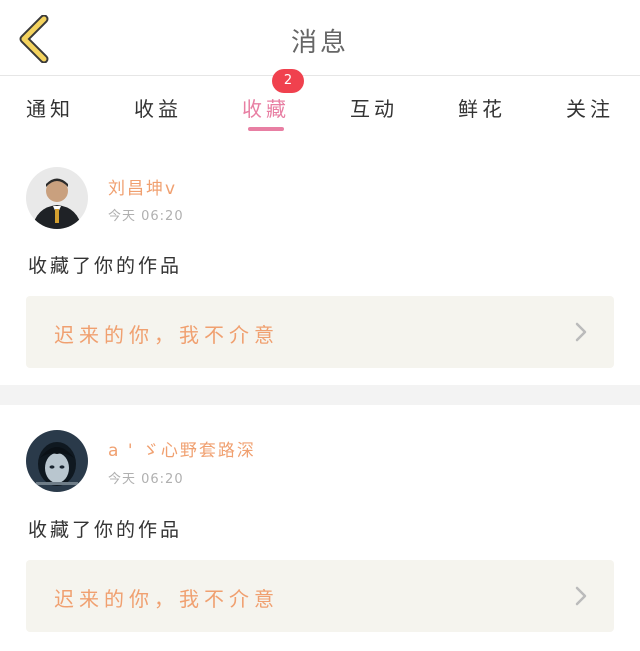 This screenshot has height=651, width=640. I want to click on tab-follows: 关注, so click(590, 110).